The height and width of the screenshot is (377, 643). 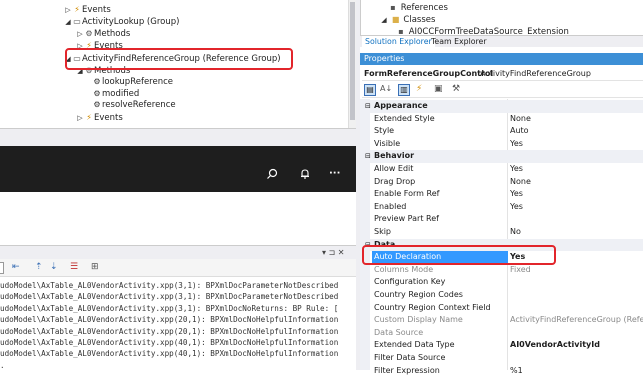 I want to click on tab-team-explorer: Team Explorer, so click(x=459, y=41).